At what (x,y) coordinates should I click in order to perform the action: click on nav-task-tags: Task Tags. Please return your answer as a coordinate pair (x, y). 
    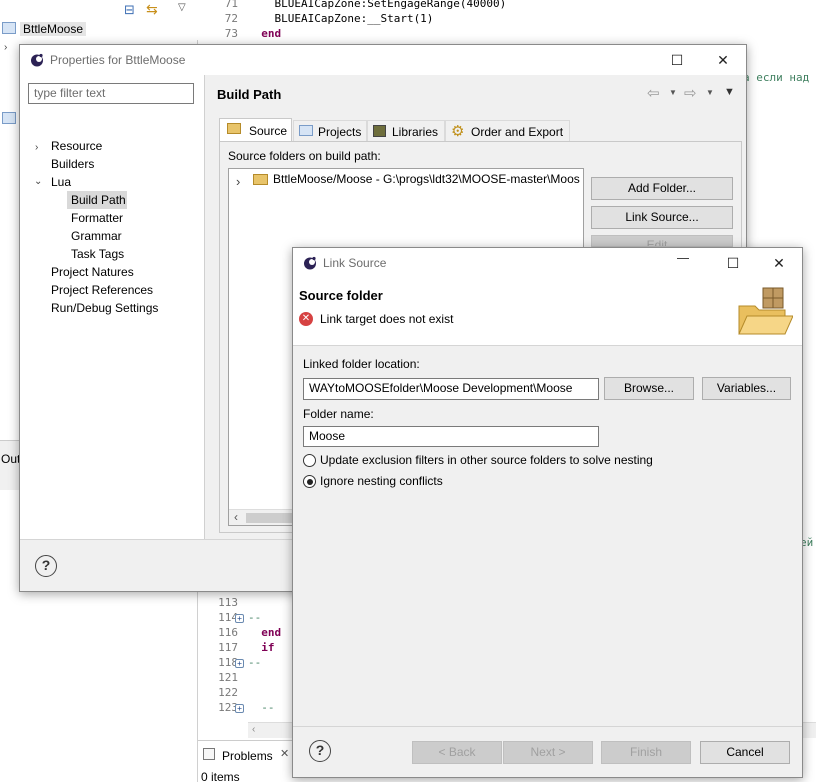
    Looking at the image, I should click on (97, 254).